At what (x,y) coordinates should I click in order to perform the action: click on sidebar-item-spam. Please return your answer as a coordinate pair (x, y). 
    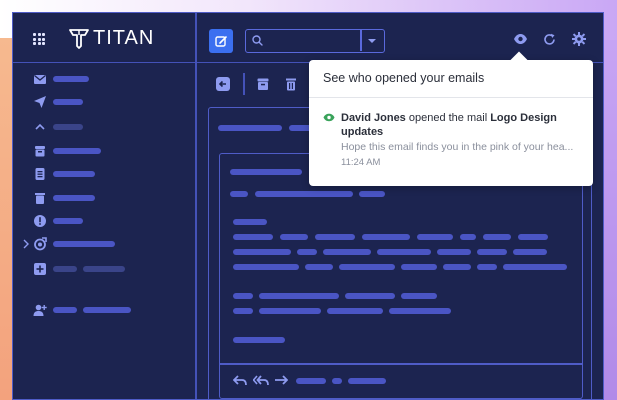
    Looking at the image, I should click on (68, 221).